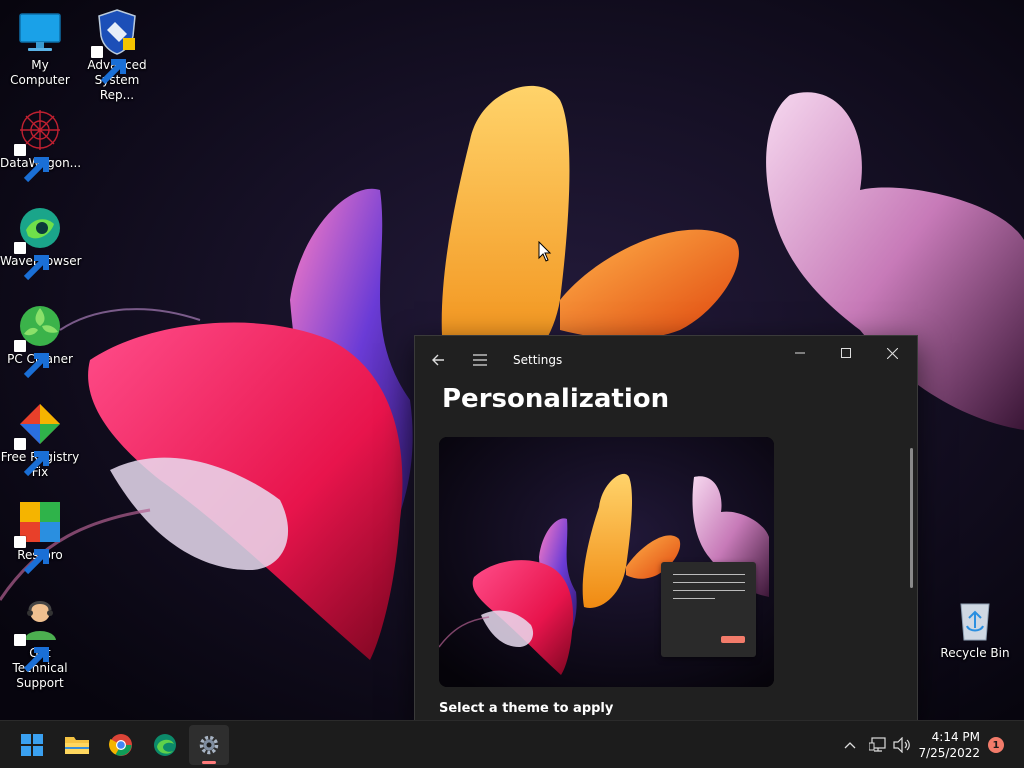 The image size is (1024, 768). I want to click on preview-mini-window, so click(708, 609).